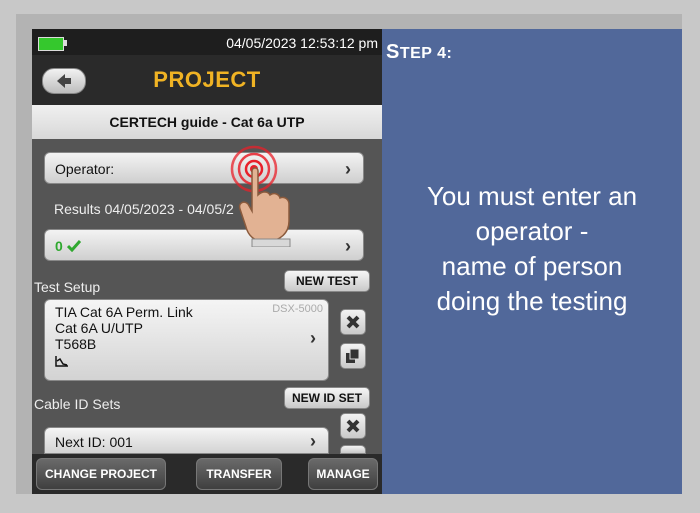  Describe the element at coordinates (77, 404) in the screenshot. I see `cable-id-sets-label: Cable ID Sets` at that location.